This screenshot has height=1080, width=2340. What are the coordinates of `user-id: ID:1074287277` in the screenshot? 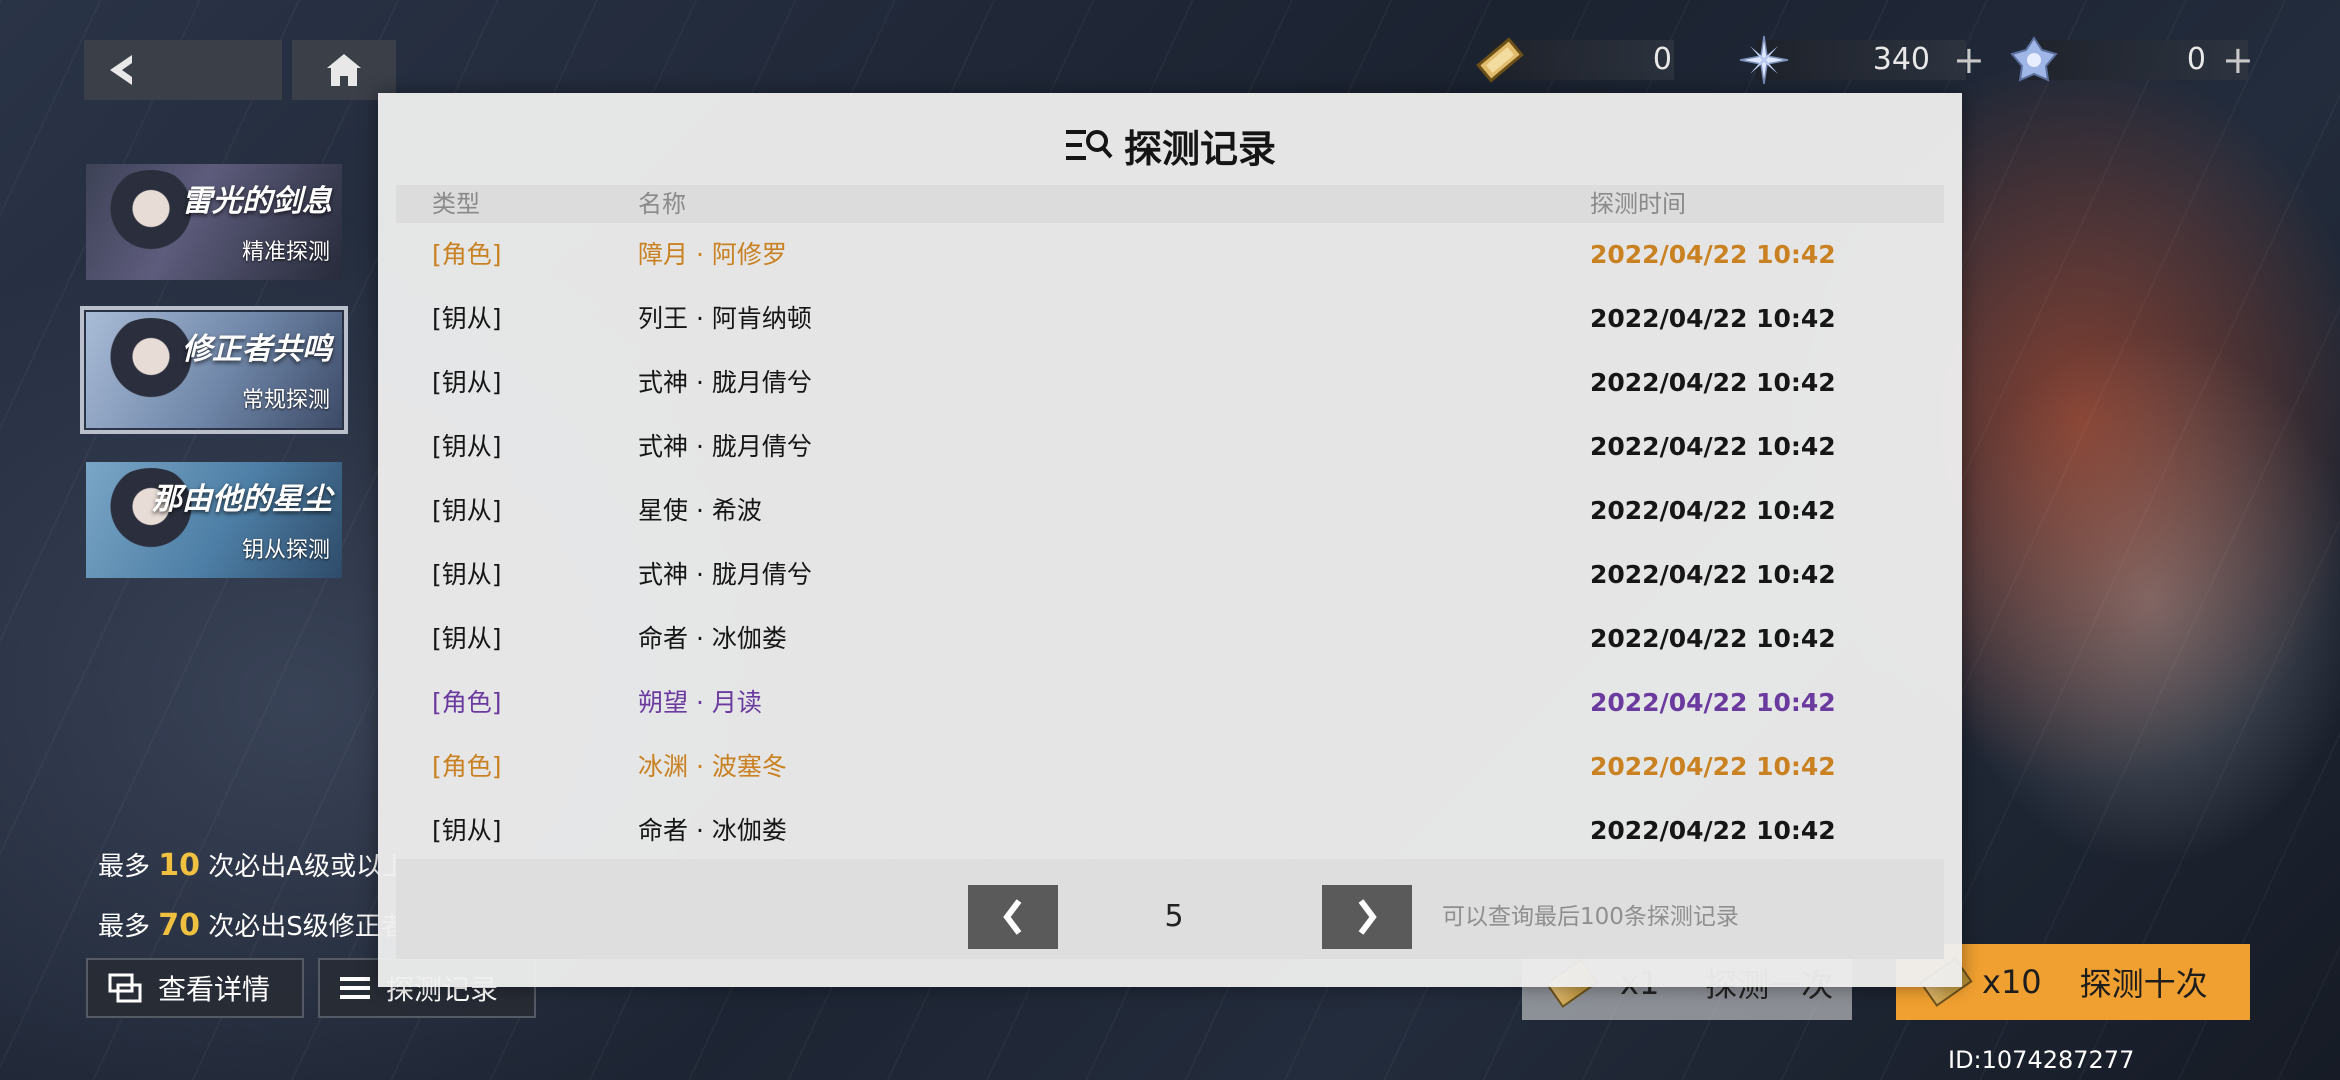 It's located at (2041, 1060).